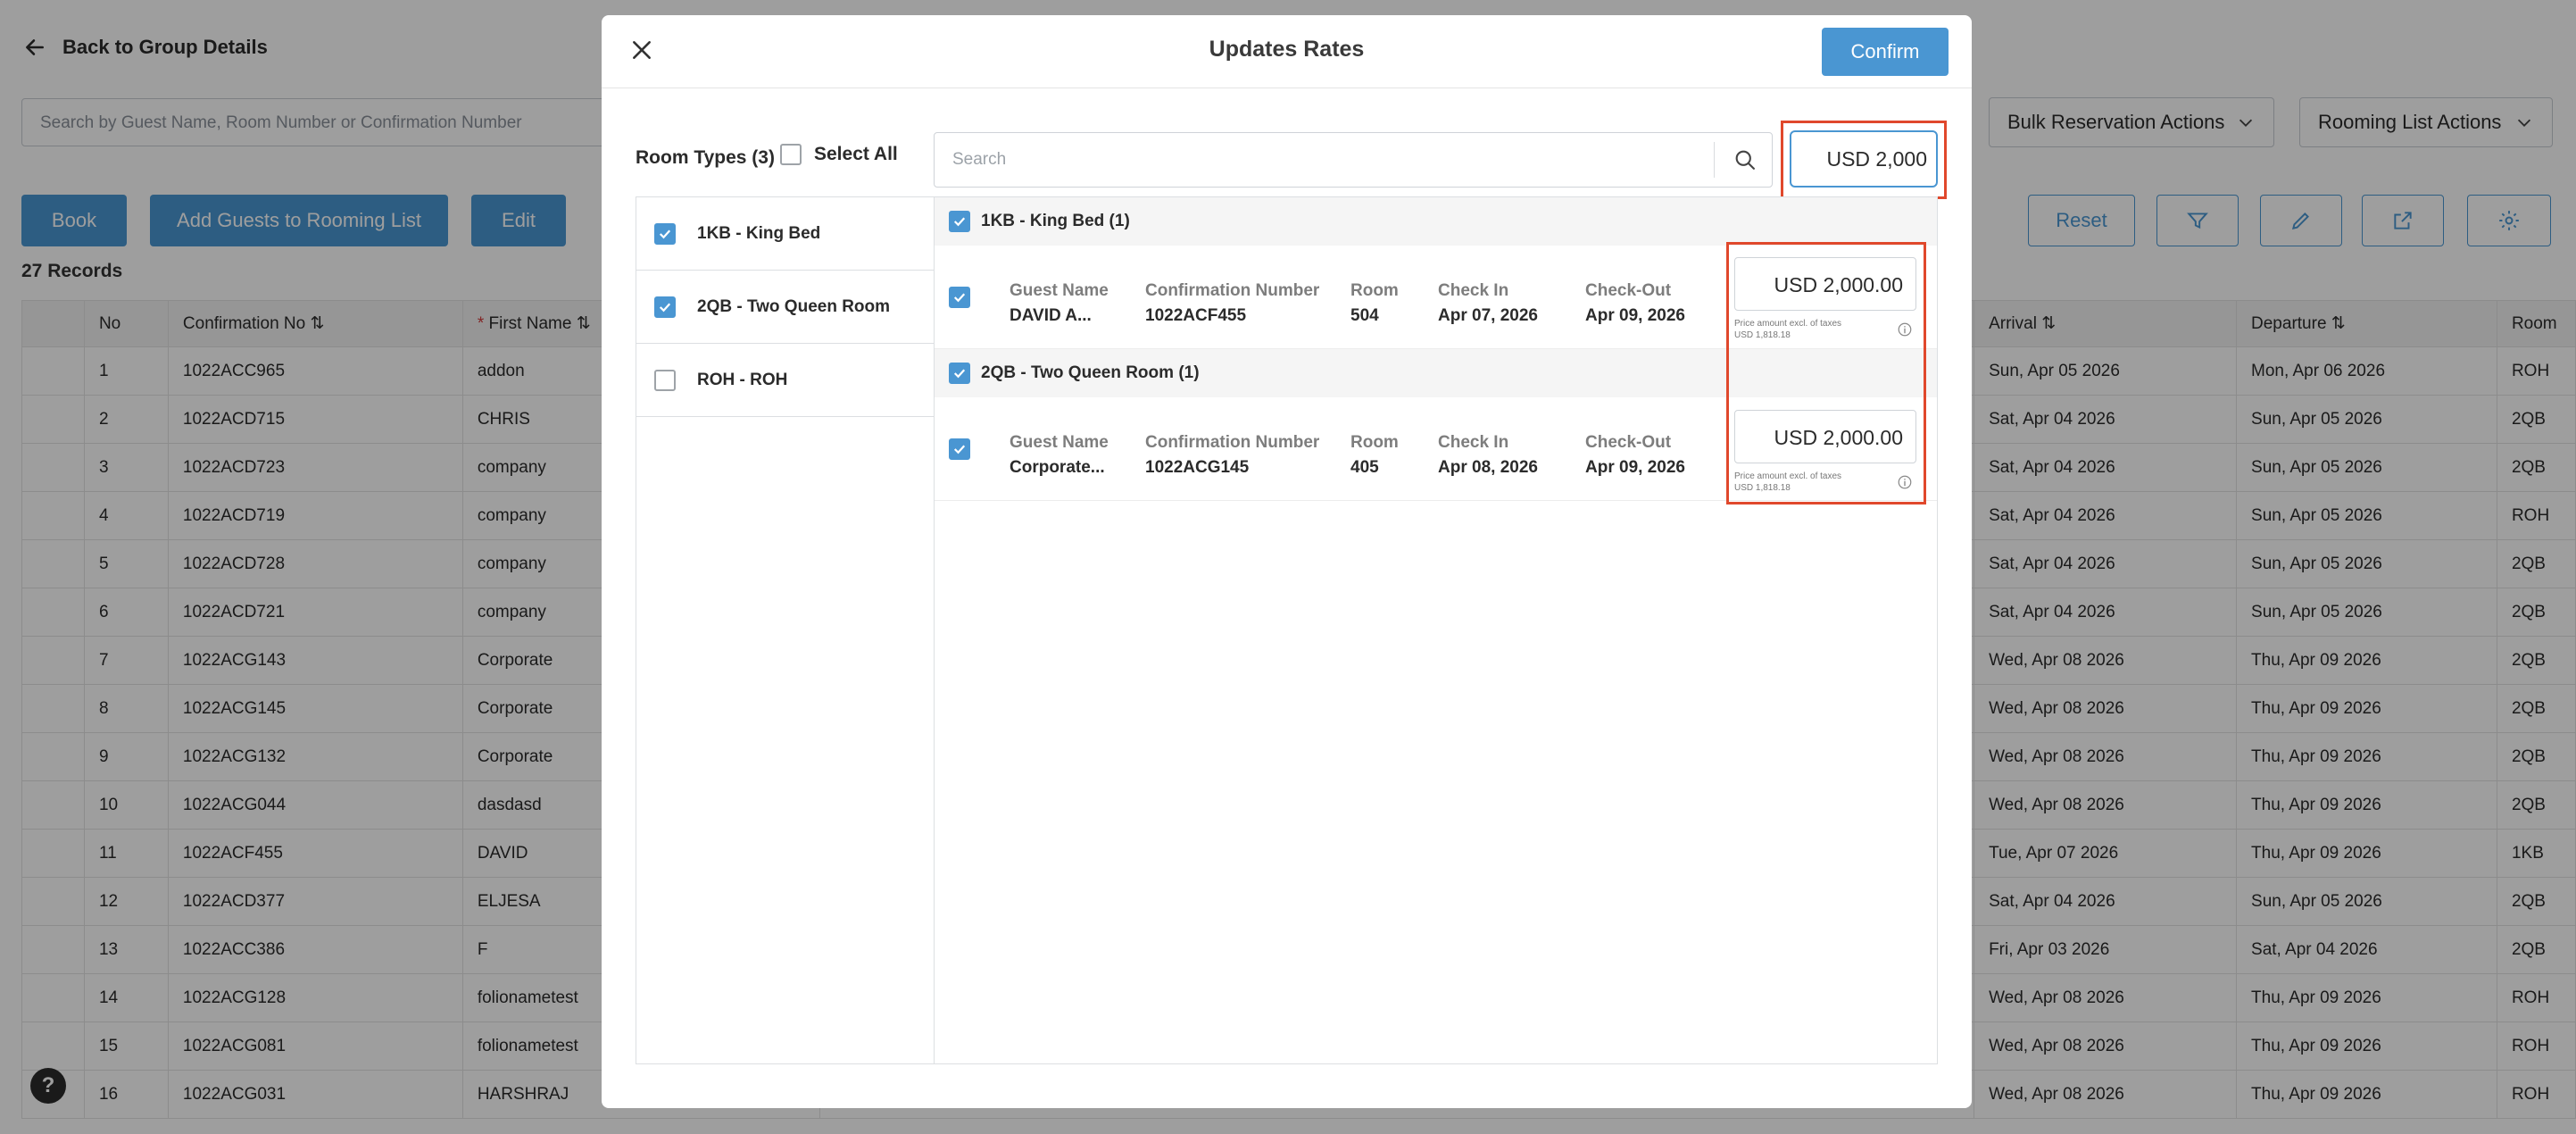 The width and height of the screenshot is (2576, 1134). I want to click on room-value: 405, so click(1364, 467).